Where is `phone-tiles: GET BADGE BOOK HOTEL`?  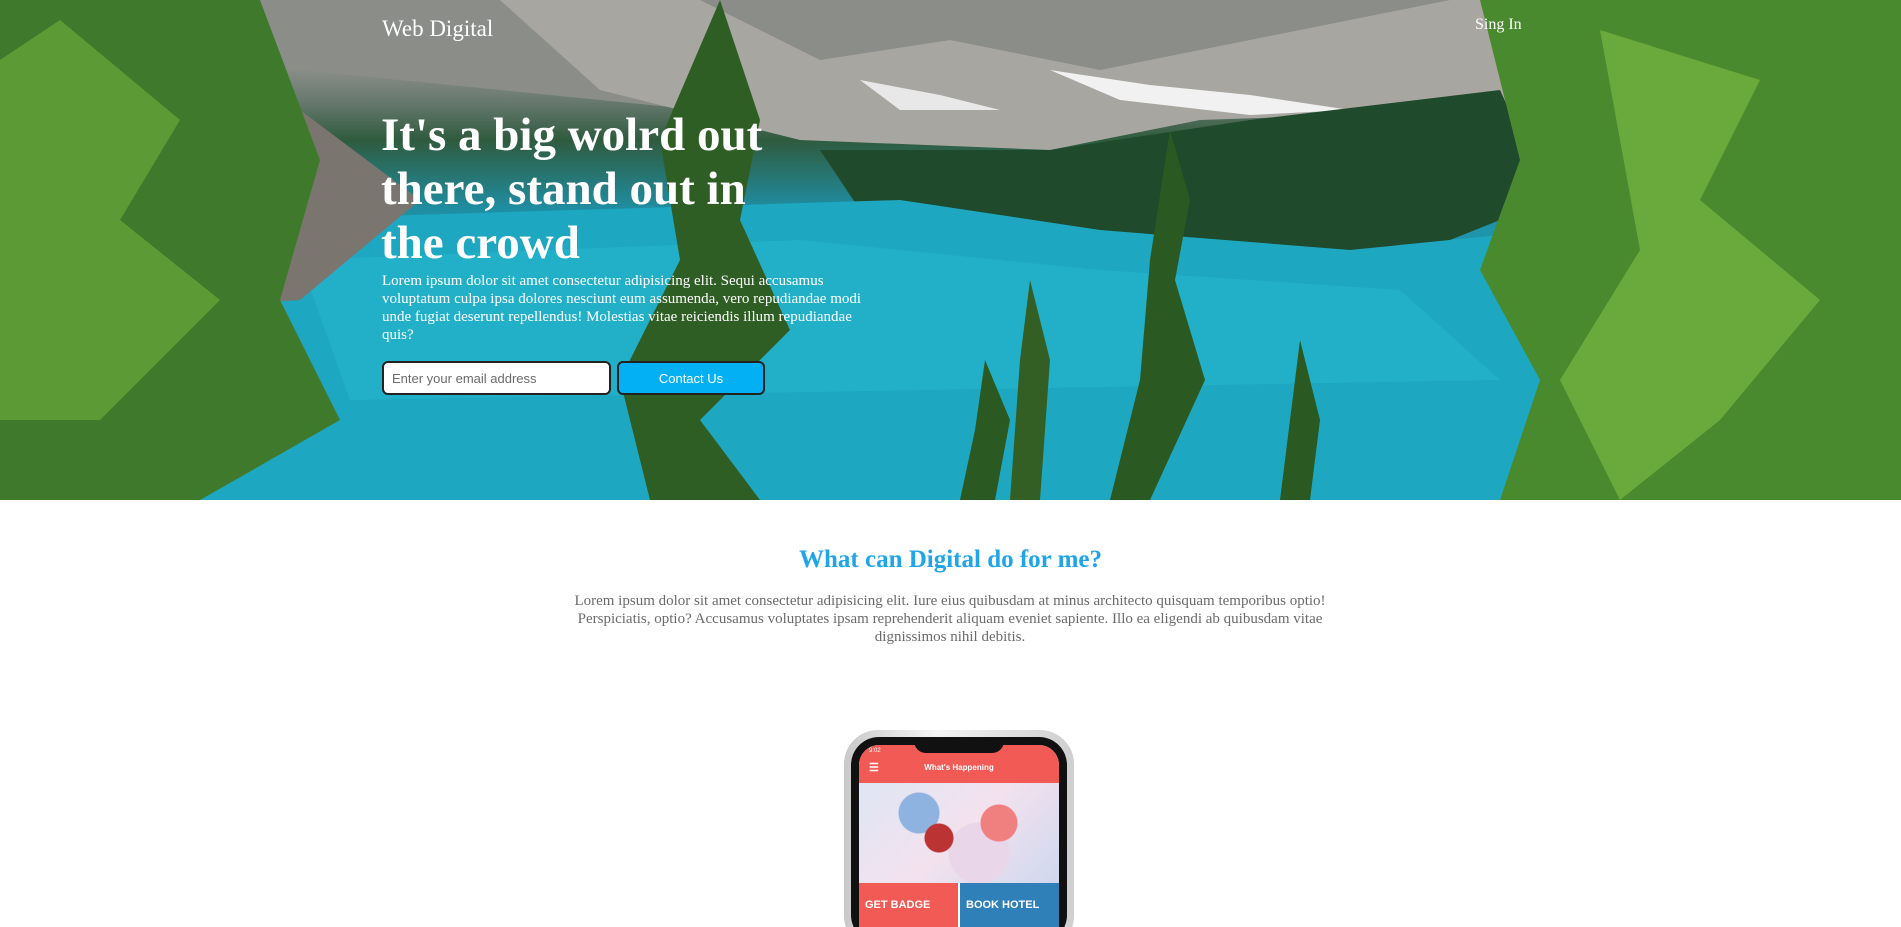 phone-tiles: GET BADGE BOOK HOTEL is located at coordinates (959, 905).